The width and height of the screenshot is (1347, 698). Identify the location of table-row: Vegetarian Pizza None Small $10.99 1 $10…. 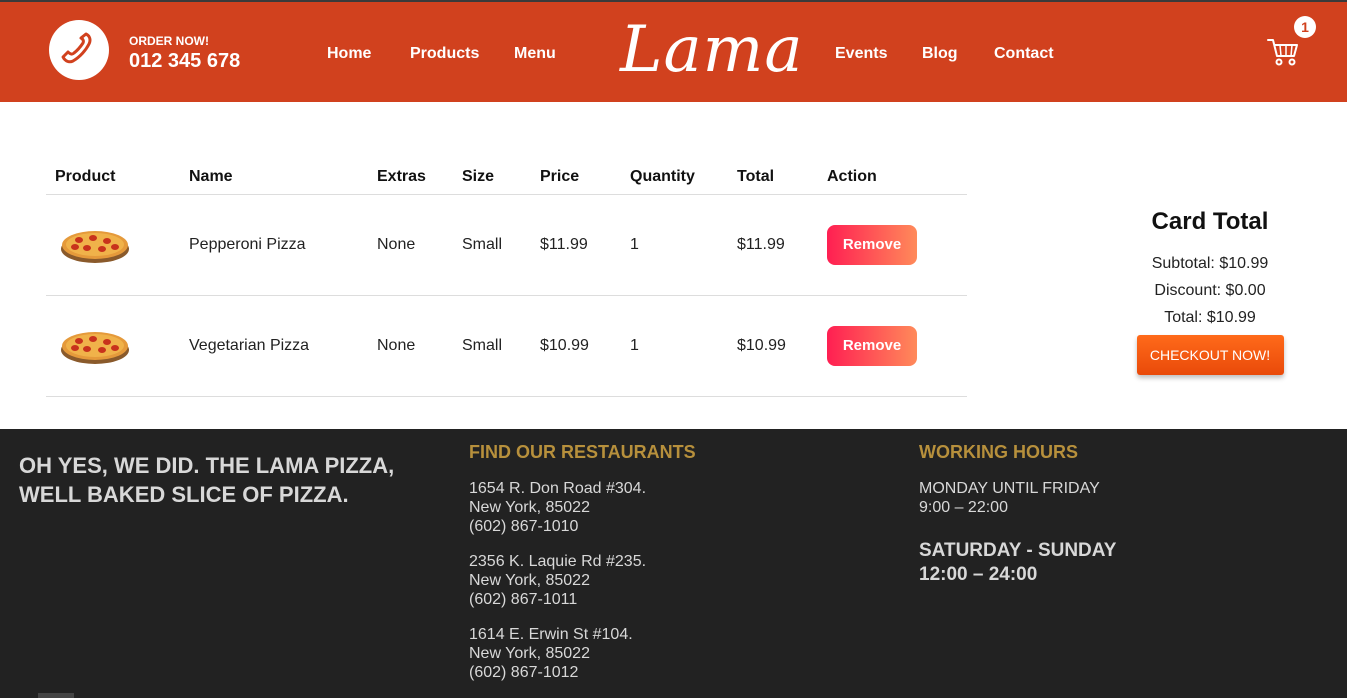
(506, 346).